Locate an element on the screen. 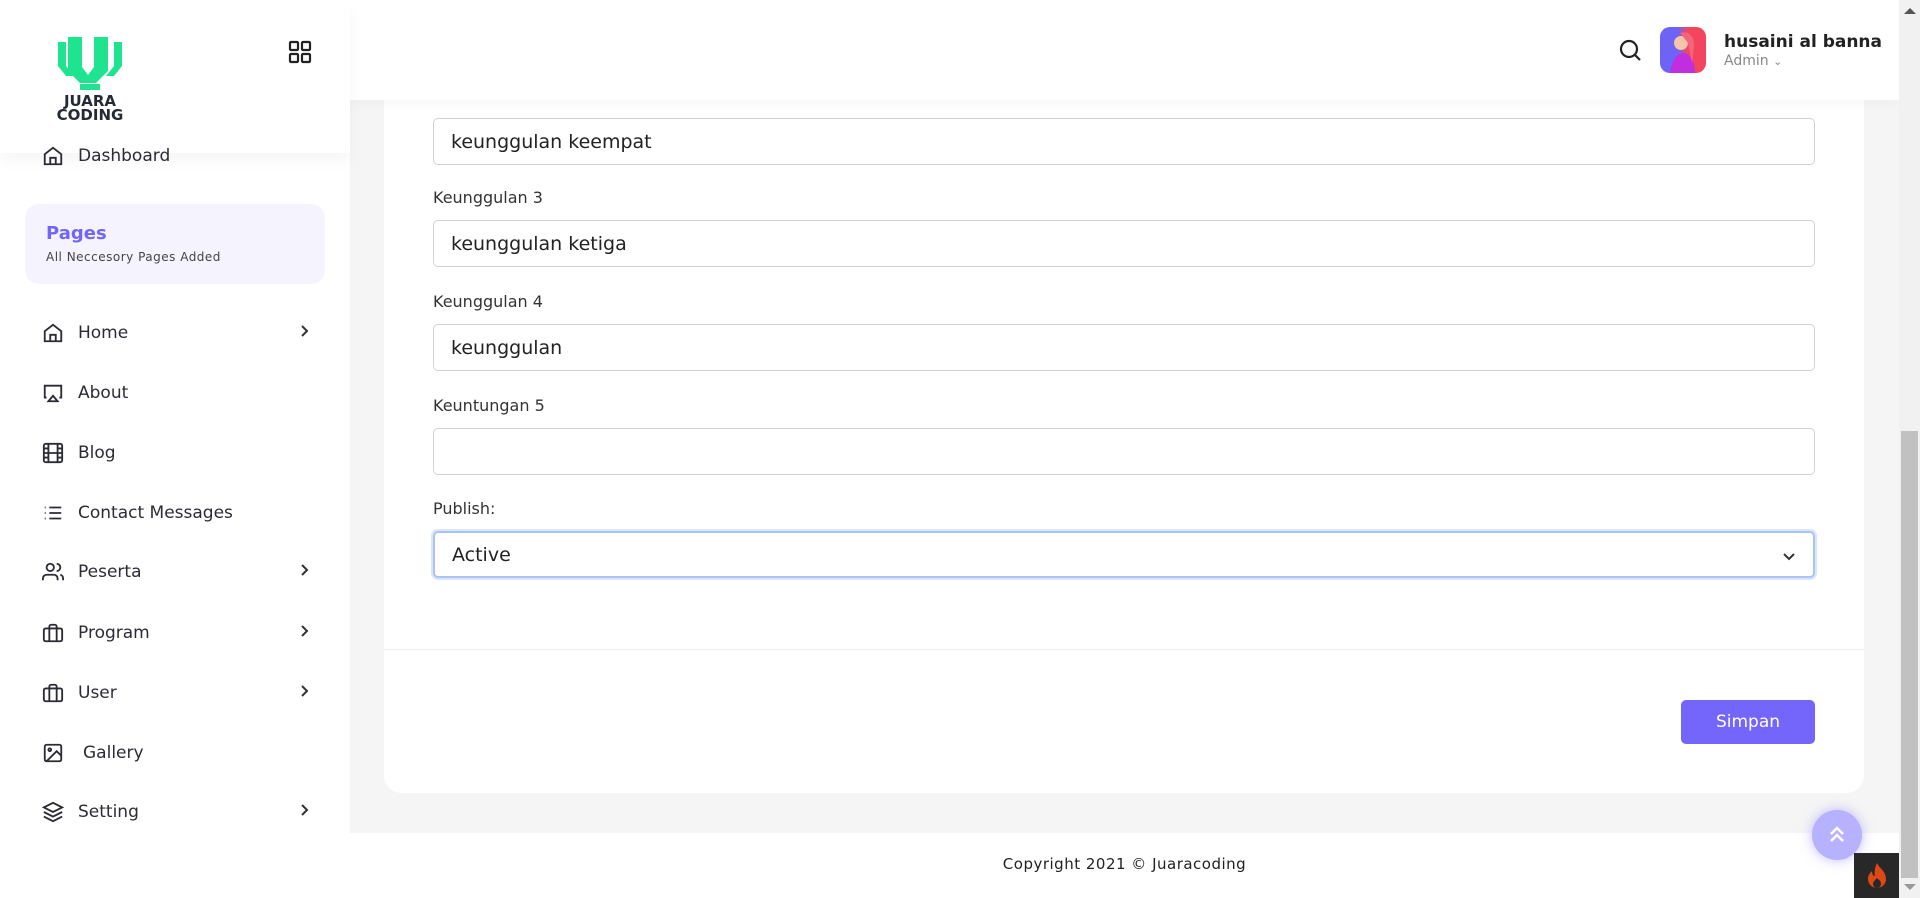  sidebar-item-label: Setting is located at coordinates (108, 812).